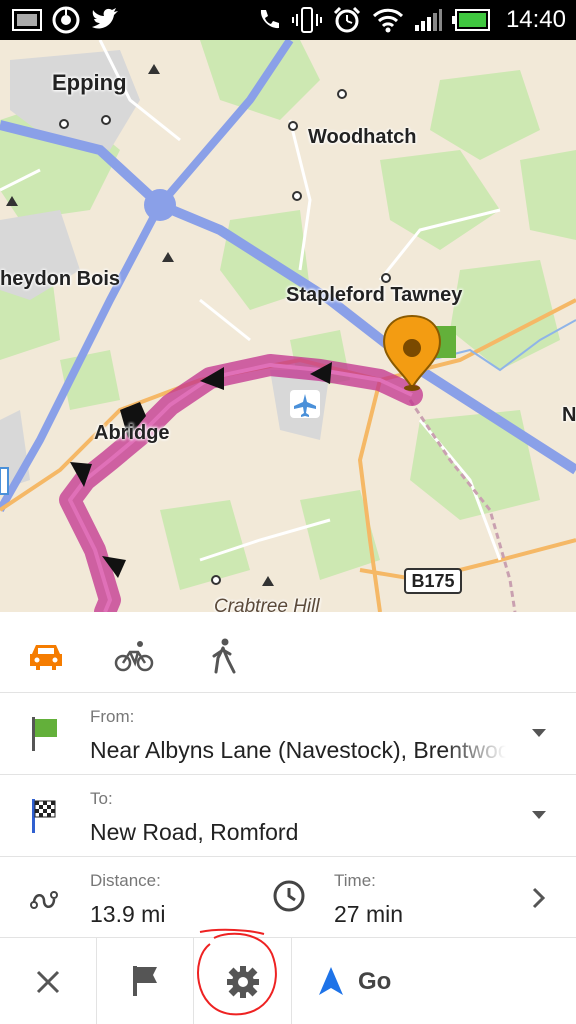  What do you see at coordinates (387, 20) in the screenshot?
I see `wifi-icon` at bounding box center [387, 20].